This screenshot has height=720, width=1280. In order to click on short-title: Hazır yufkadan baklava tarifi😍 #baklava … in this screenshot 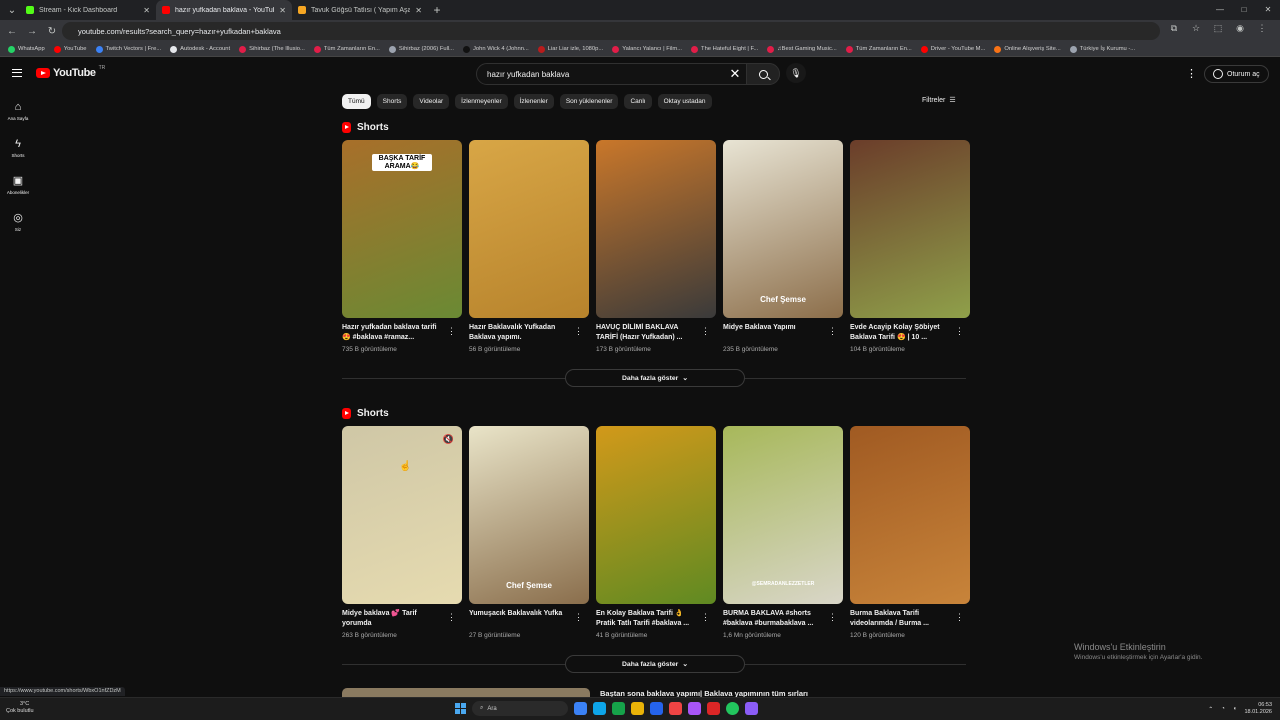, I will do `click(392, 333)`.